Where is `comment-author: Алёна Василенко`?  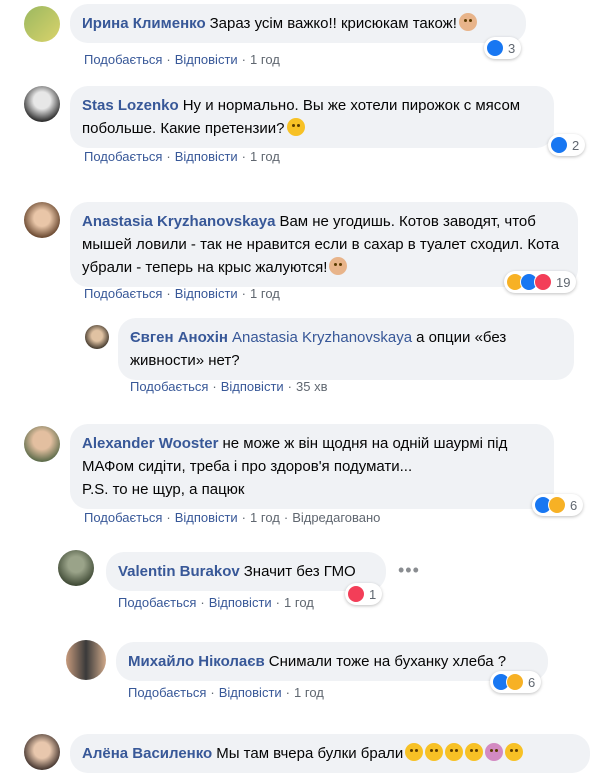
comment-author: Алёна Василенко is located at coordinates (147, 753).